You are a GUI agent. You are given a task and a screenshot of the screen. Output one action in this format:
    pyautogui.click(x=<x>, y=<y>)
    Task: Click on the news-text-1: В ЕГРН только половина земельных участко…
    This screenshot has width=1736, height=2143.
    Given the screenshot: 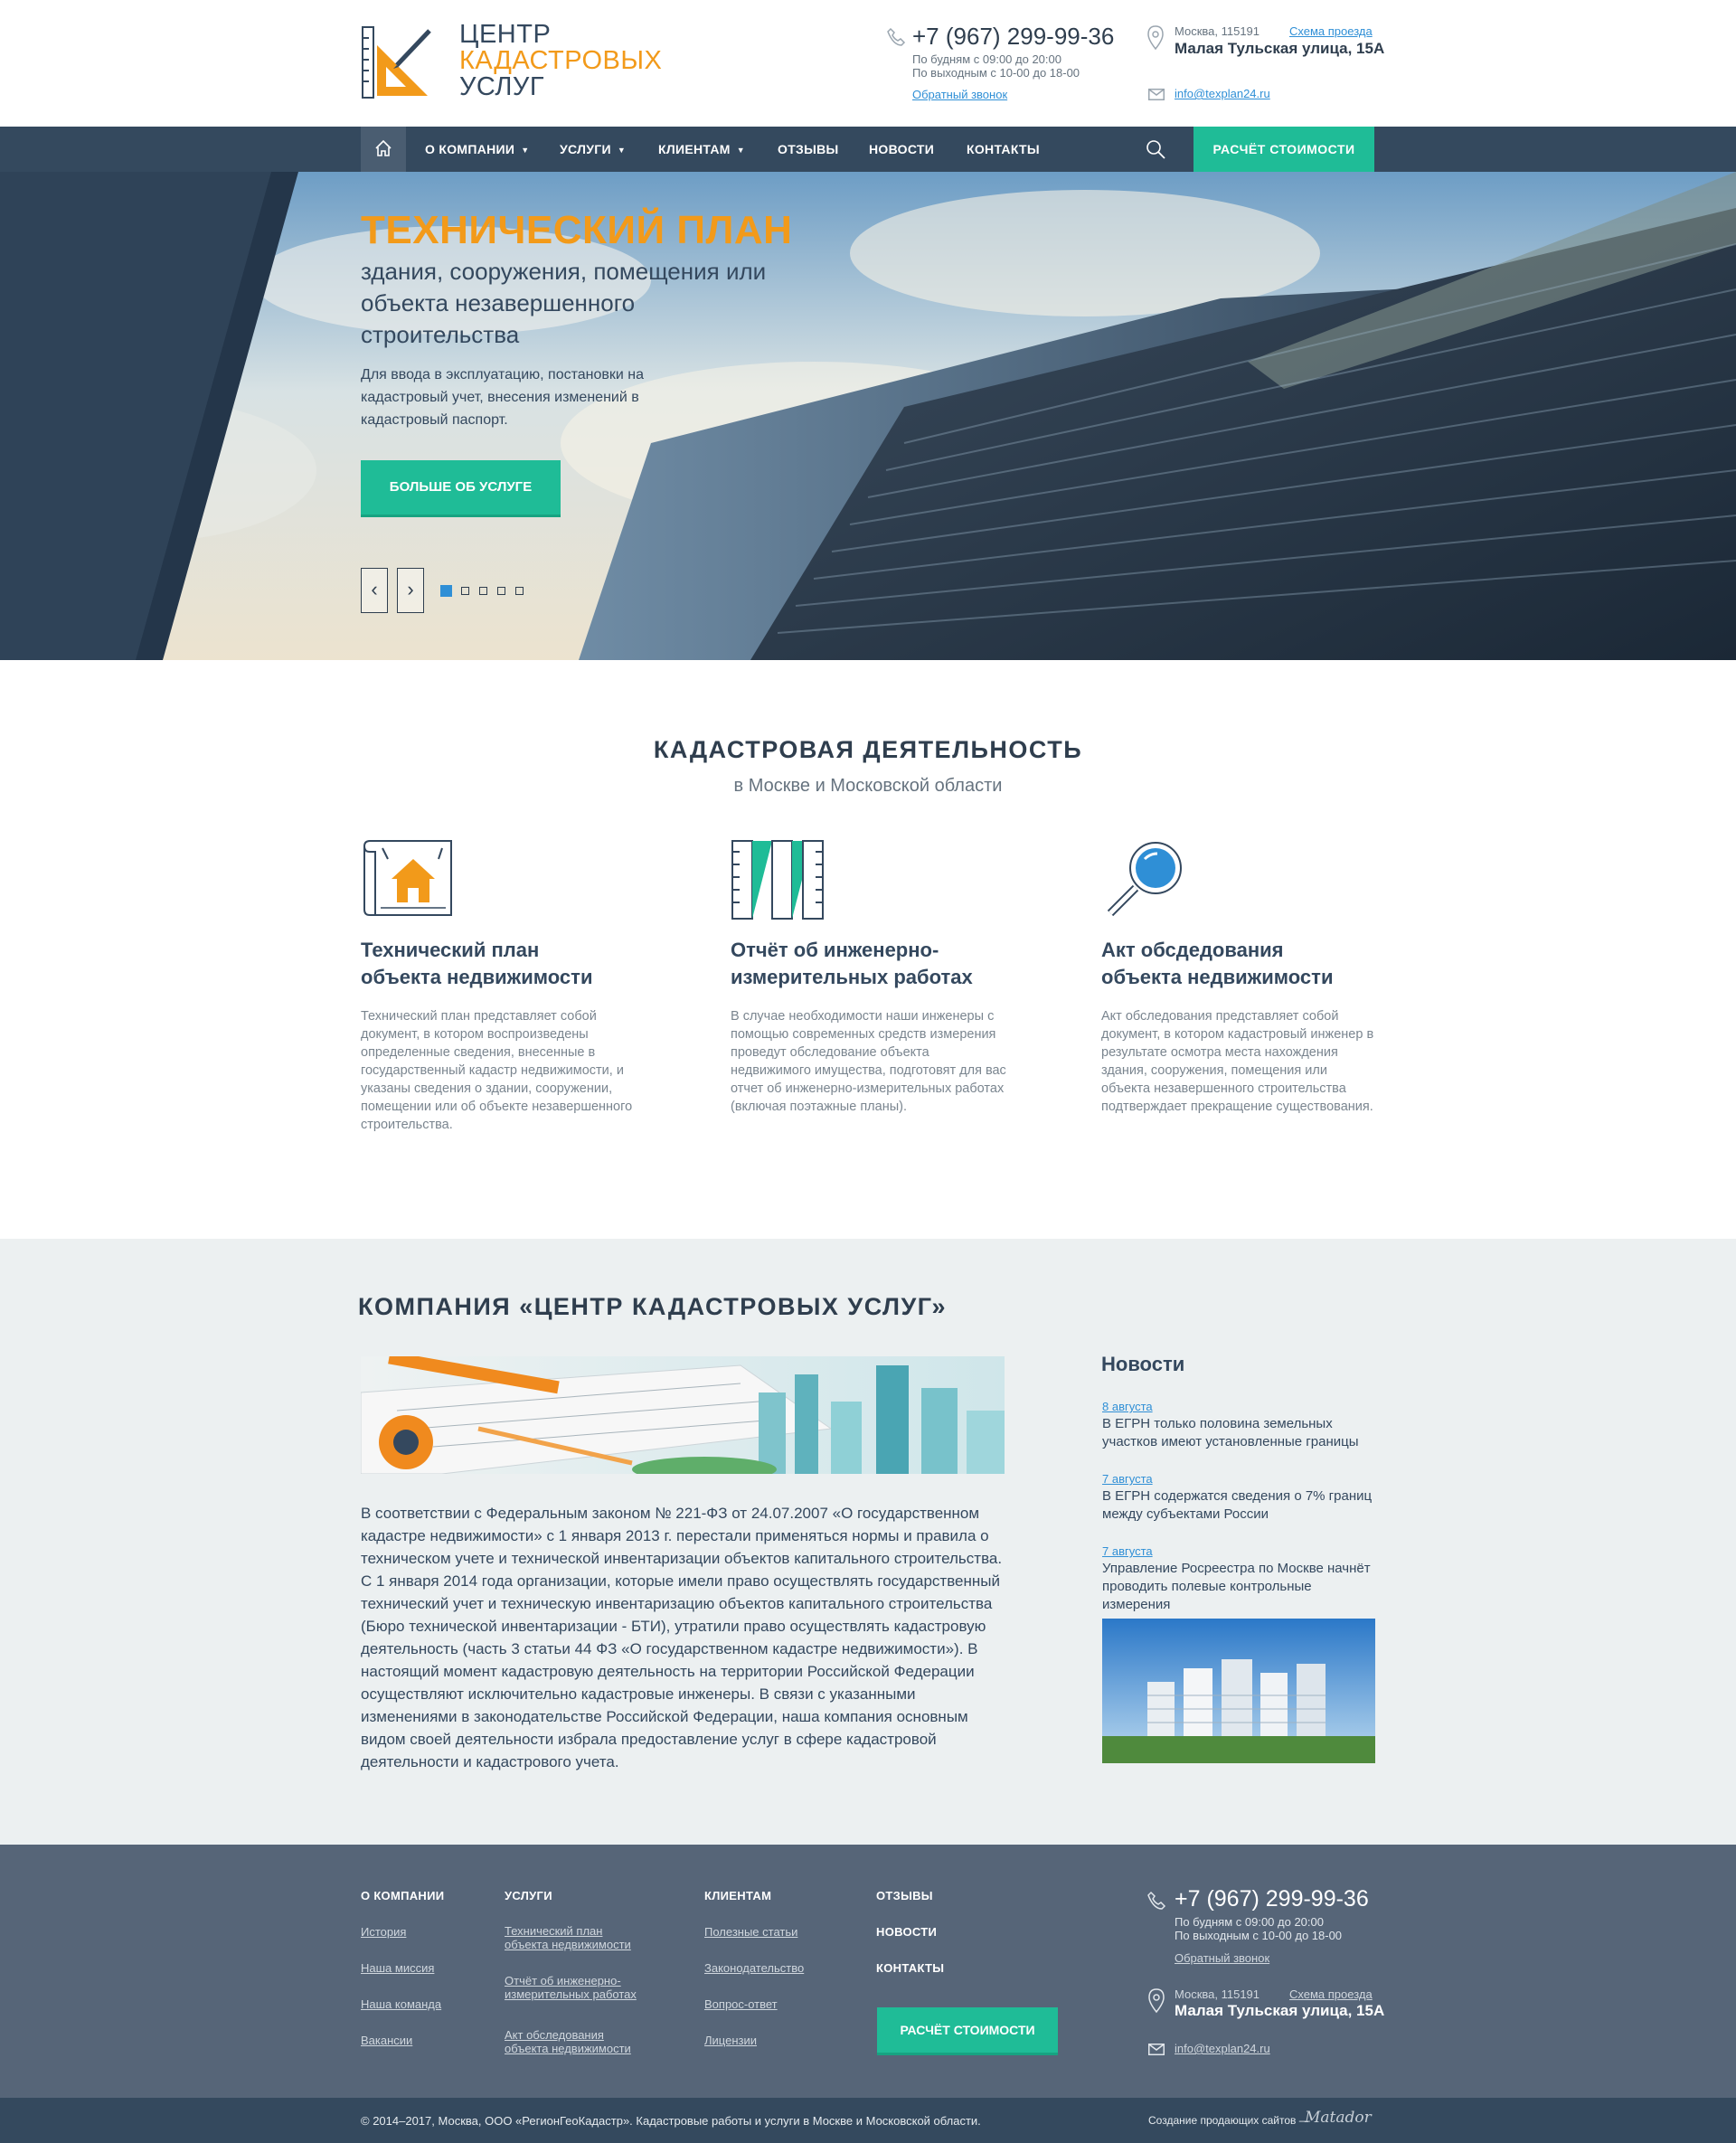 What is the action you would take?
    pyautogui.click(x=1242, y=1433)
    